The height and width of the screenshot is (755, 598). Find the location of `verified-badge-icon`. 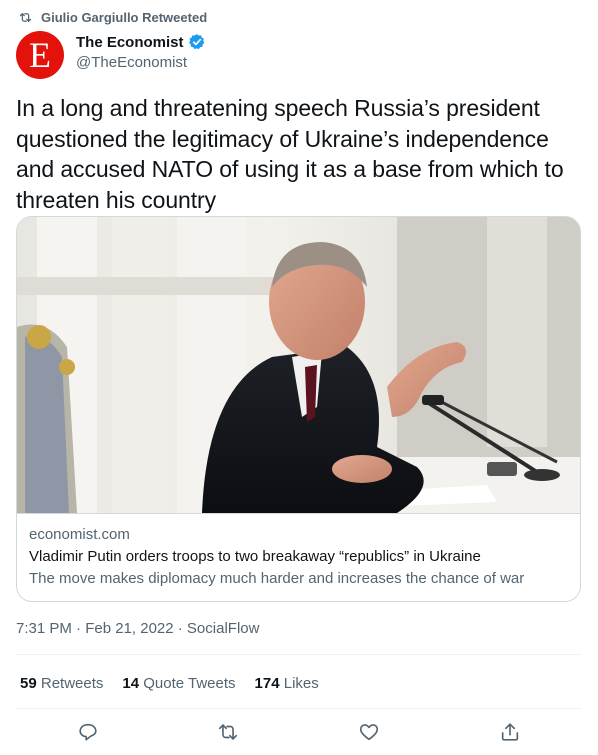

verified-badge-icon is located at coordinates (196, 42).